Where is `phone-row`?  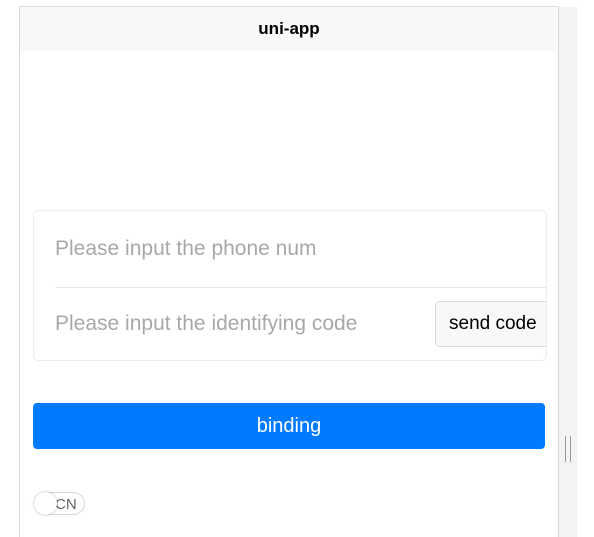
phone-row is located at coordinates (300, 249).